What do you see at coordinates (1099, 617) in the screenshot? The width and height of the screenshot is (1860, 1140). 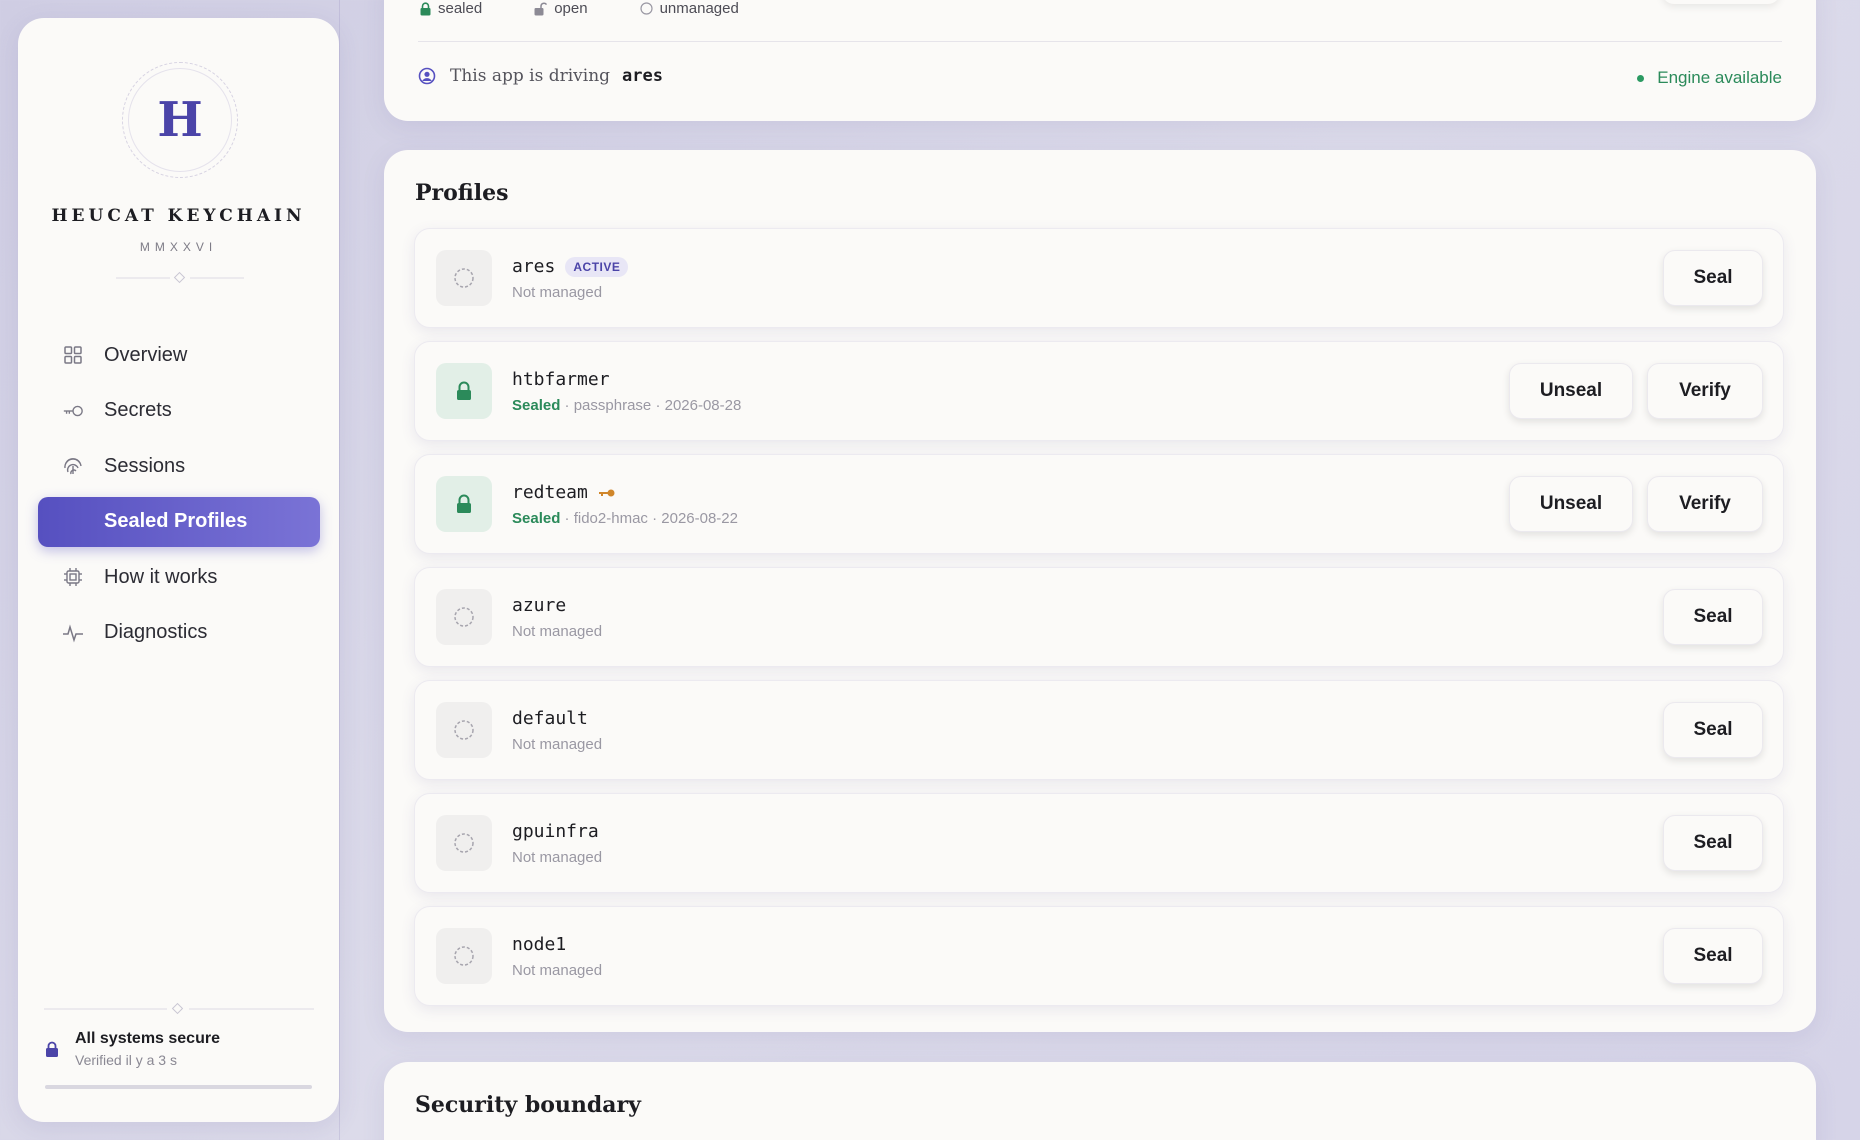 I see `profile-row: azure Not managed Seal` at bounding box center [1099, 617].